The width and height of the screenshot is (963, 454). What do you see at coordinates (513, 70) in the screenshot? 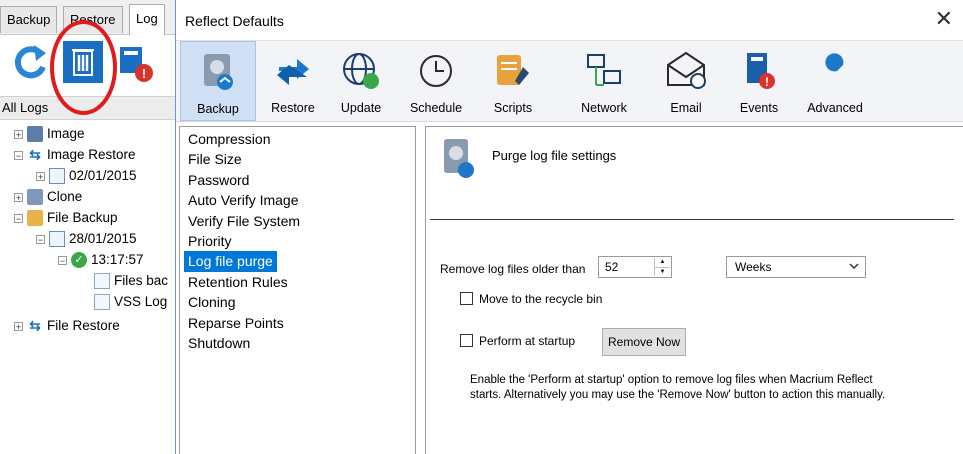
I see `scripts-scroll-icon` at bounding box center [513, 70].